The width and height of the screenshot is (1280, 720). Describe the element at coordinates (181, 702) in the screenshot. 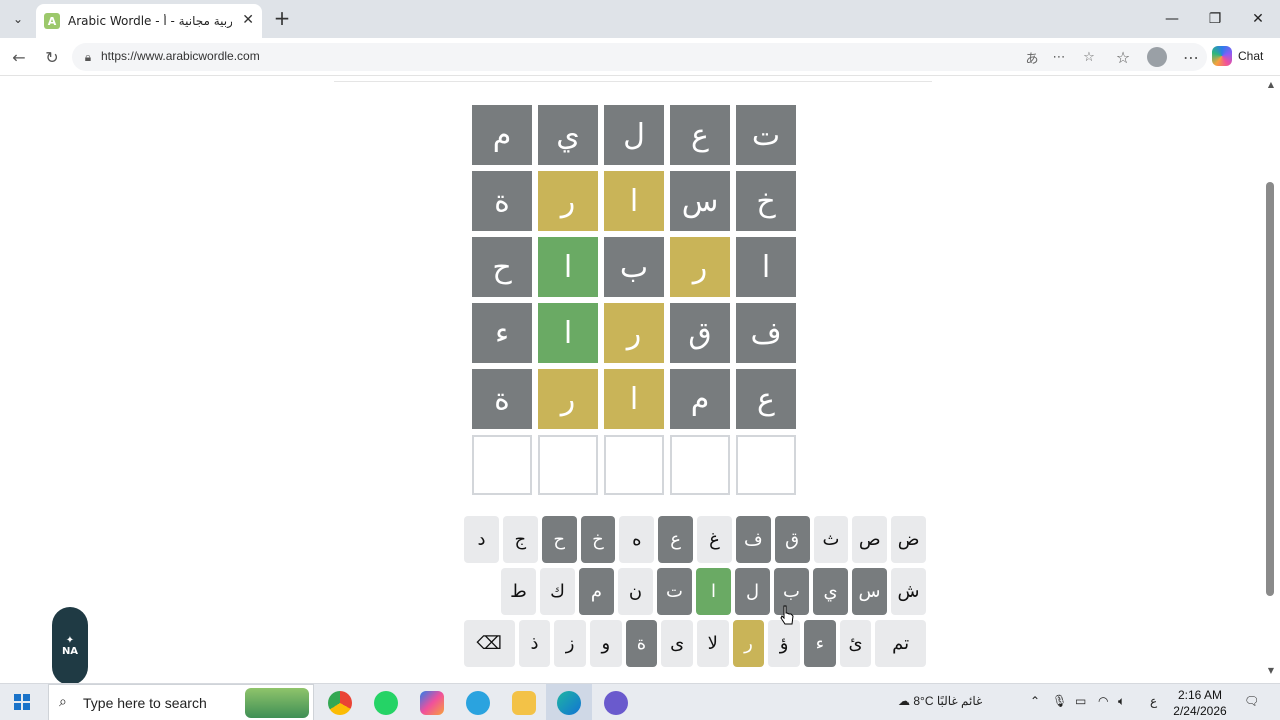

I see `taskbar-search: ⌕ Type here to search` at that location.